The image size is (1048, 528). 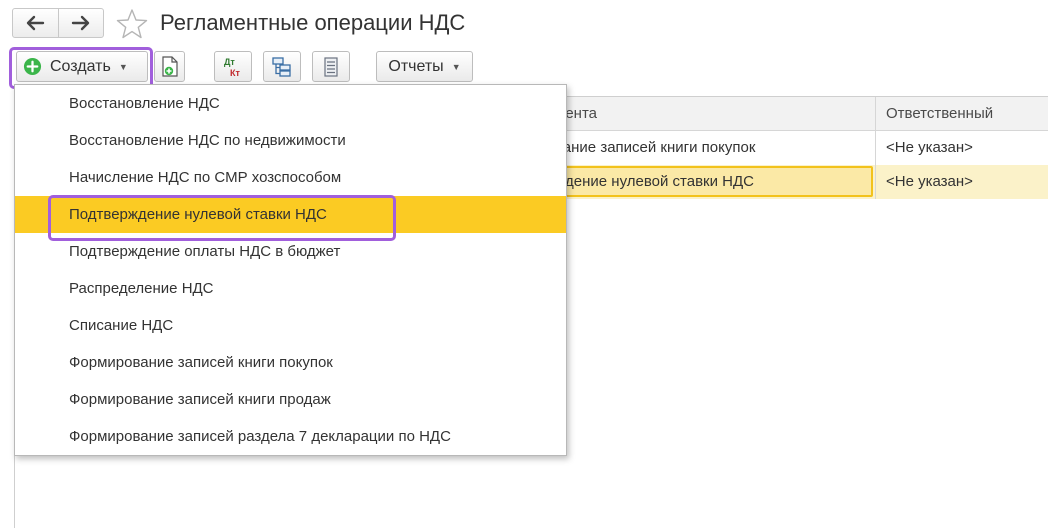 I want to click on navigation-group, so click(x=58, y=23).